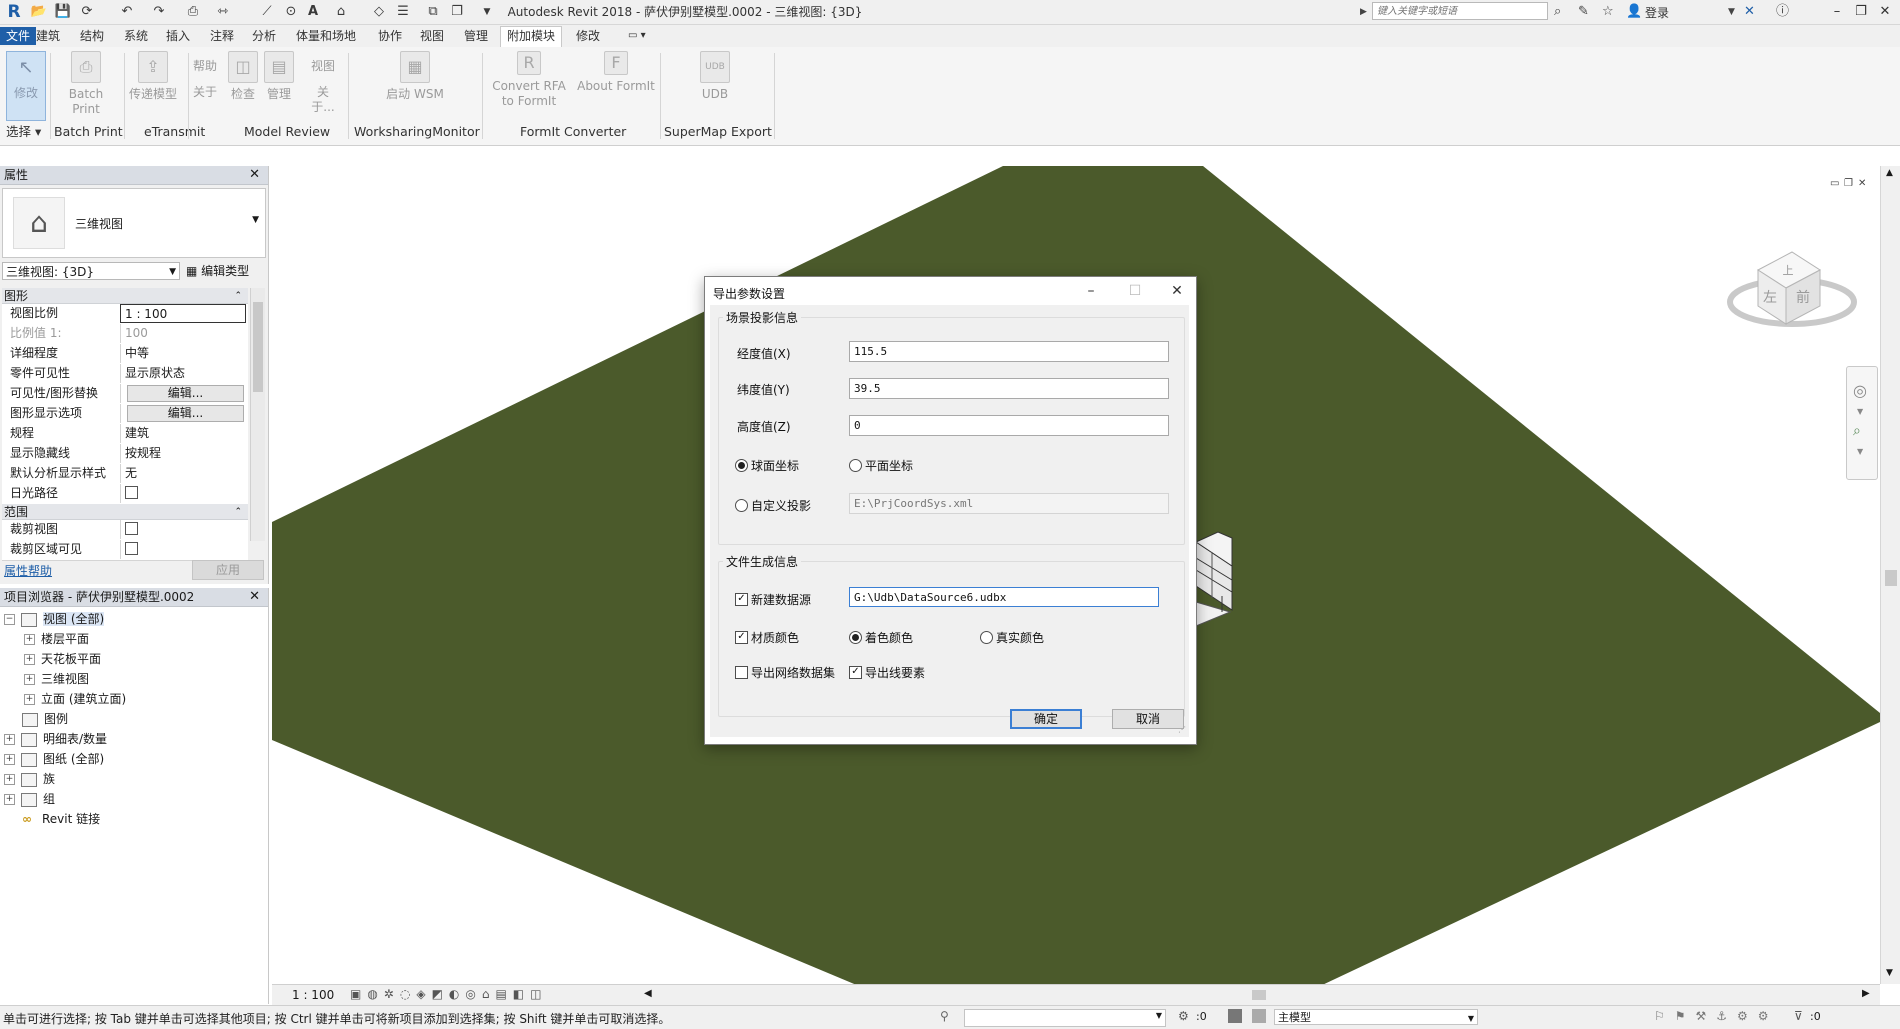  I want to click on view-scale-input: 1 : 100, so click(183, 313).